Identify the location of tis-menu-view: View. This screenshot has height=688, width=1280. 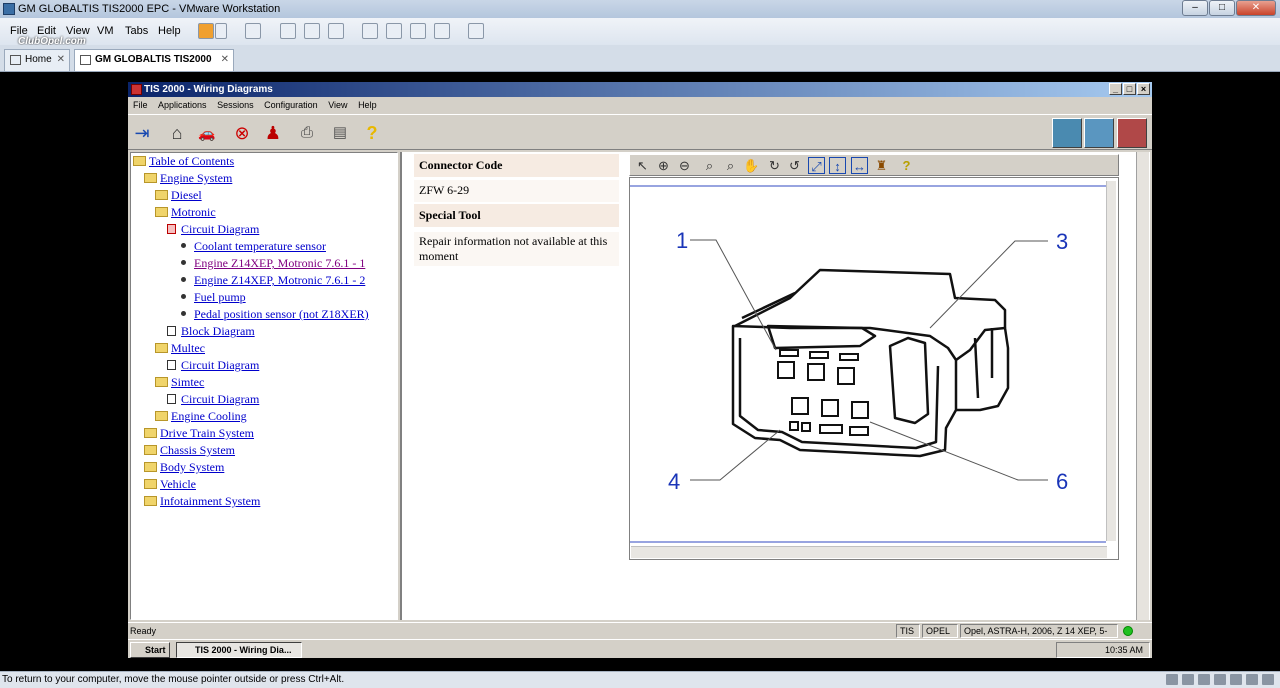
(337, 105).